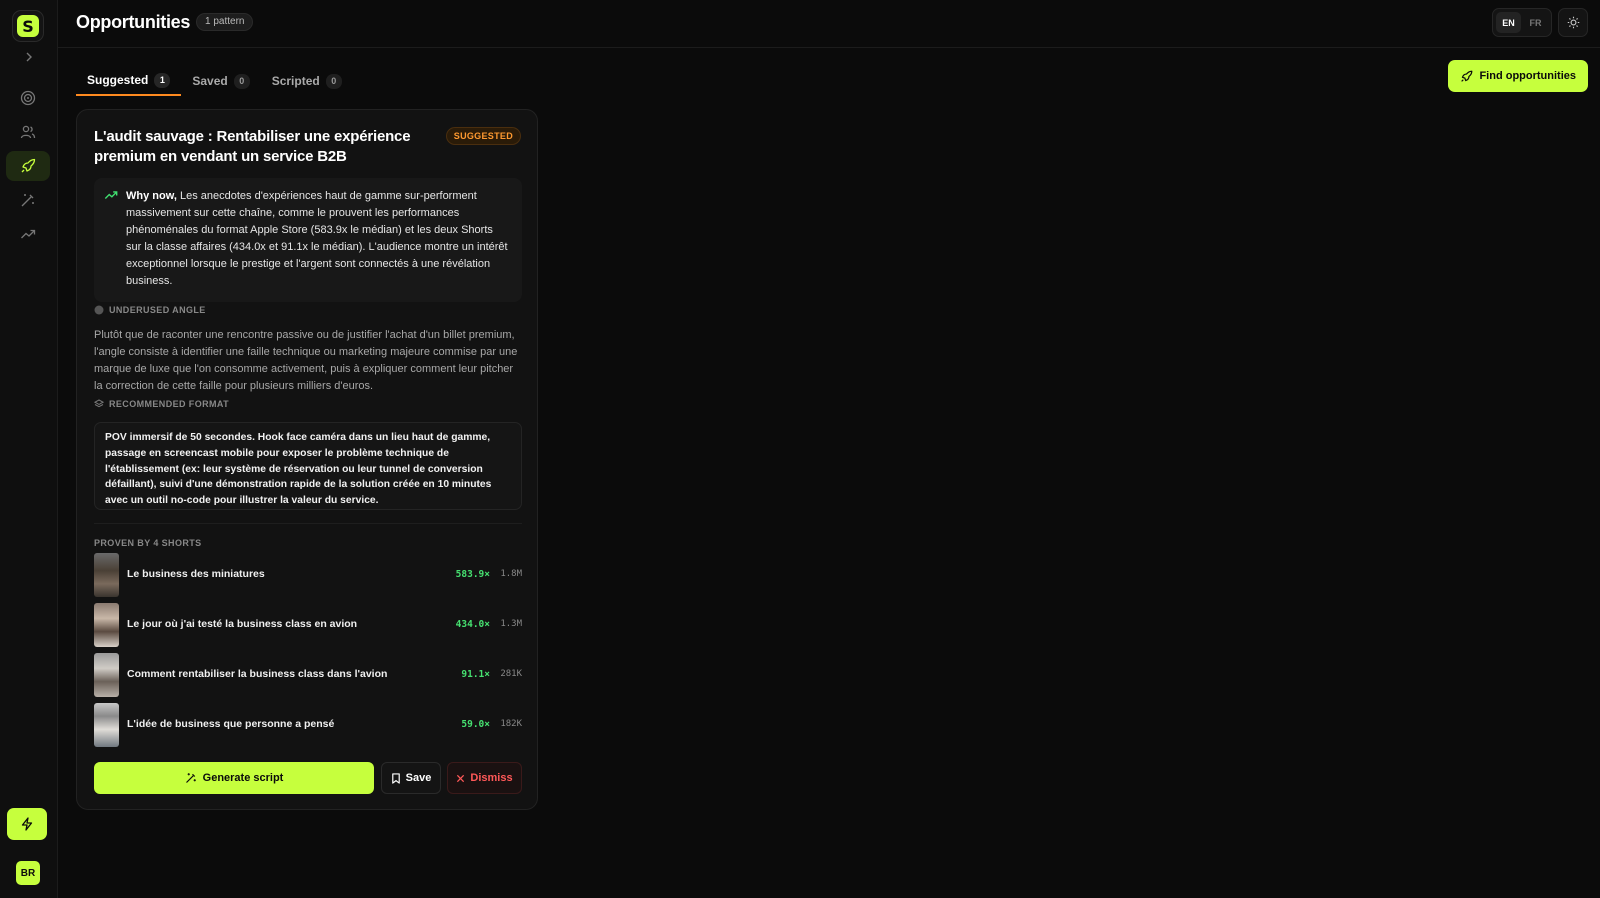 This screenshot has width=1600, height=898. What do you see at coordinates (162, 80) in the screenshot?
I see `tab-count: 1` at bounding box center [162, 80].